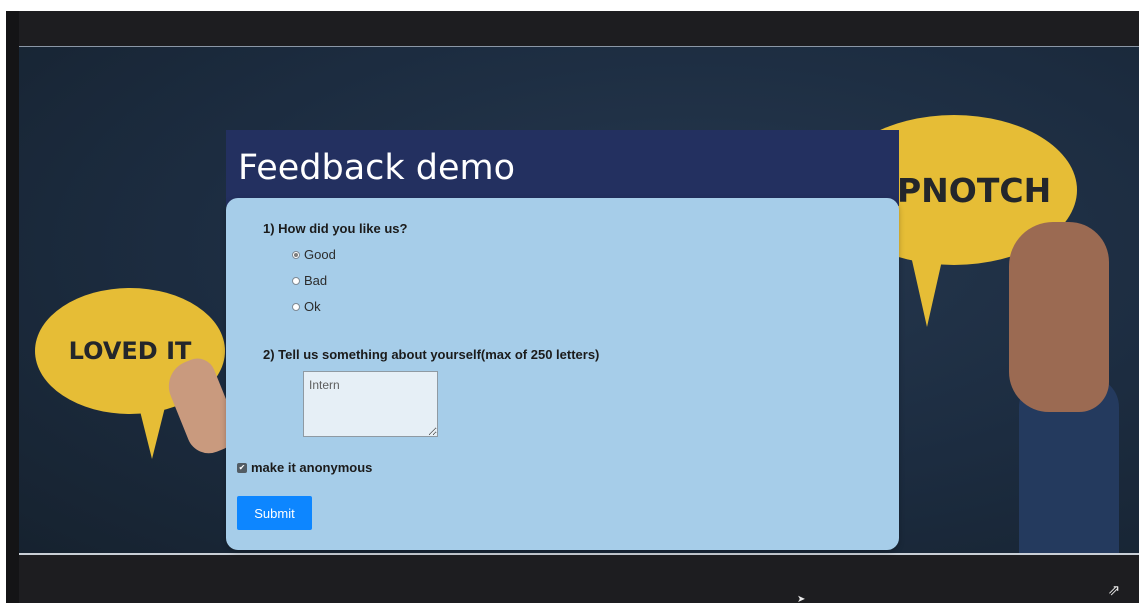 This screenshot has height=605, width=1139. I want to click on anonymous-option: ✔ make it anonymous, so click(304, 467).